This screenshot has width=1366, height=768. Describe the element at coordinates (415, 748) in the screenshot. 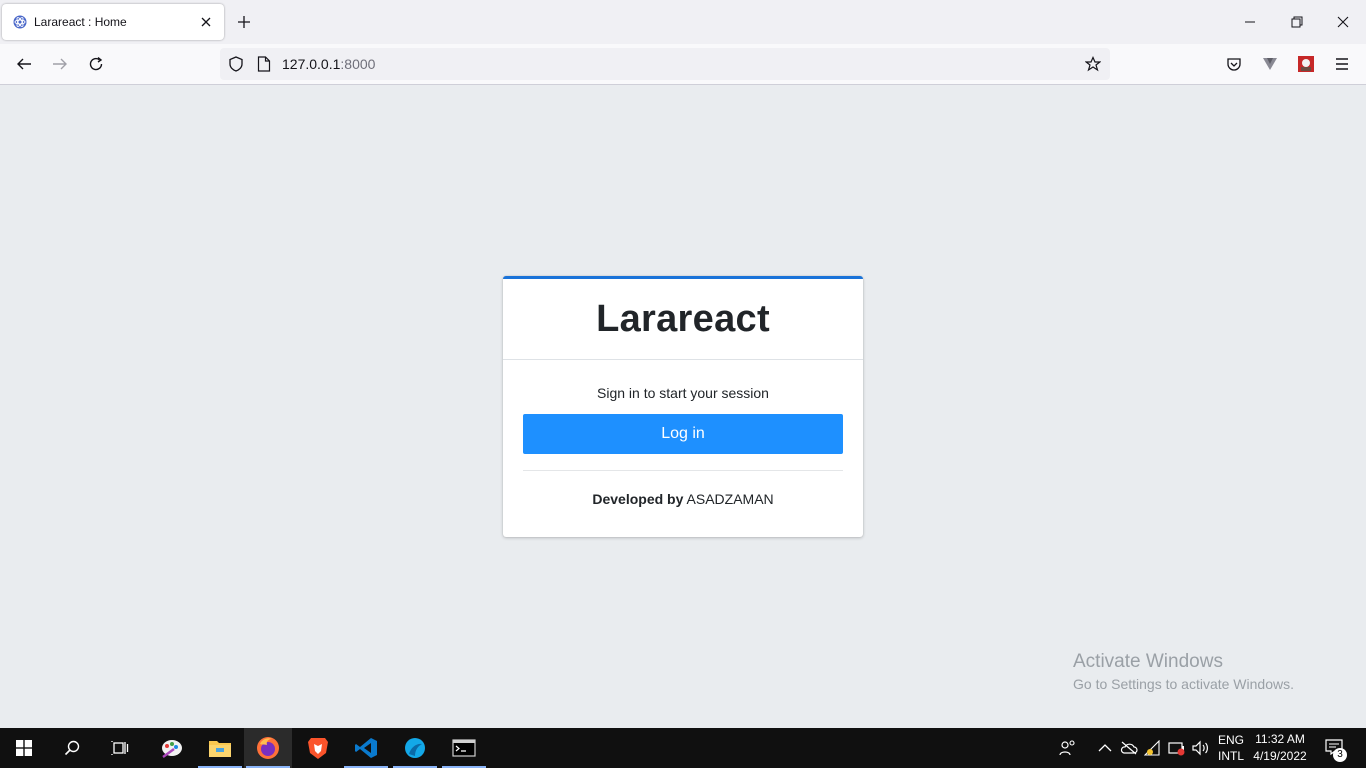

I see `app-blue-icon` at that location.